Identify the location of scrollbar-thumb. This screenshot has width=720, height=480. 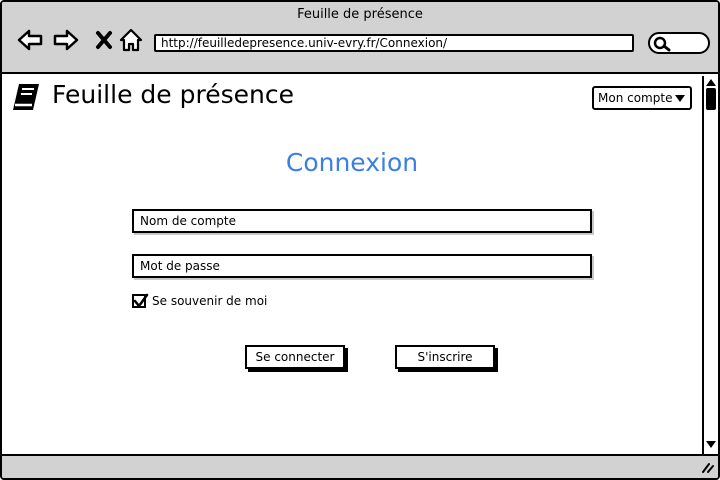
(711, 99).